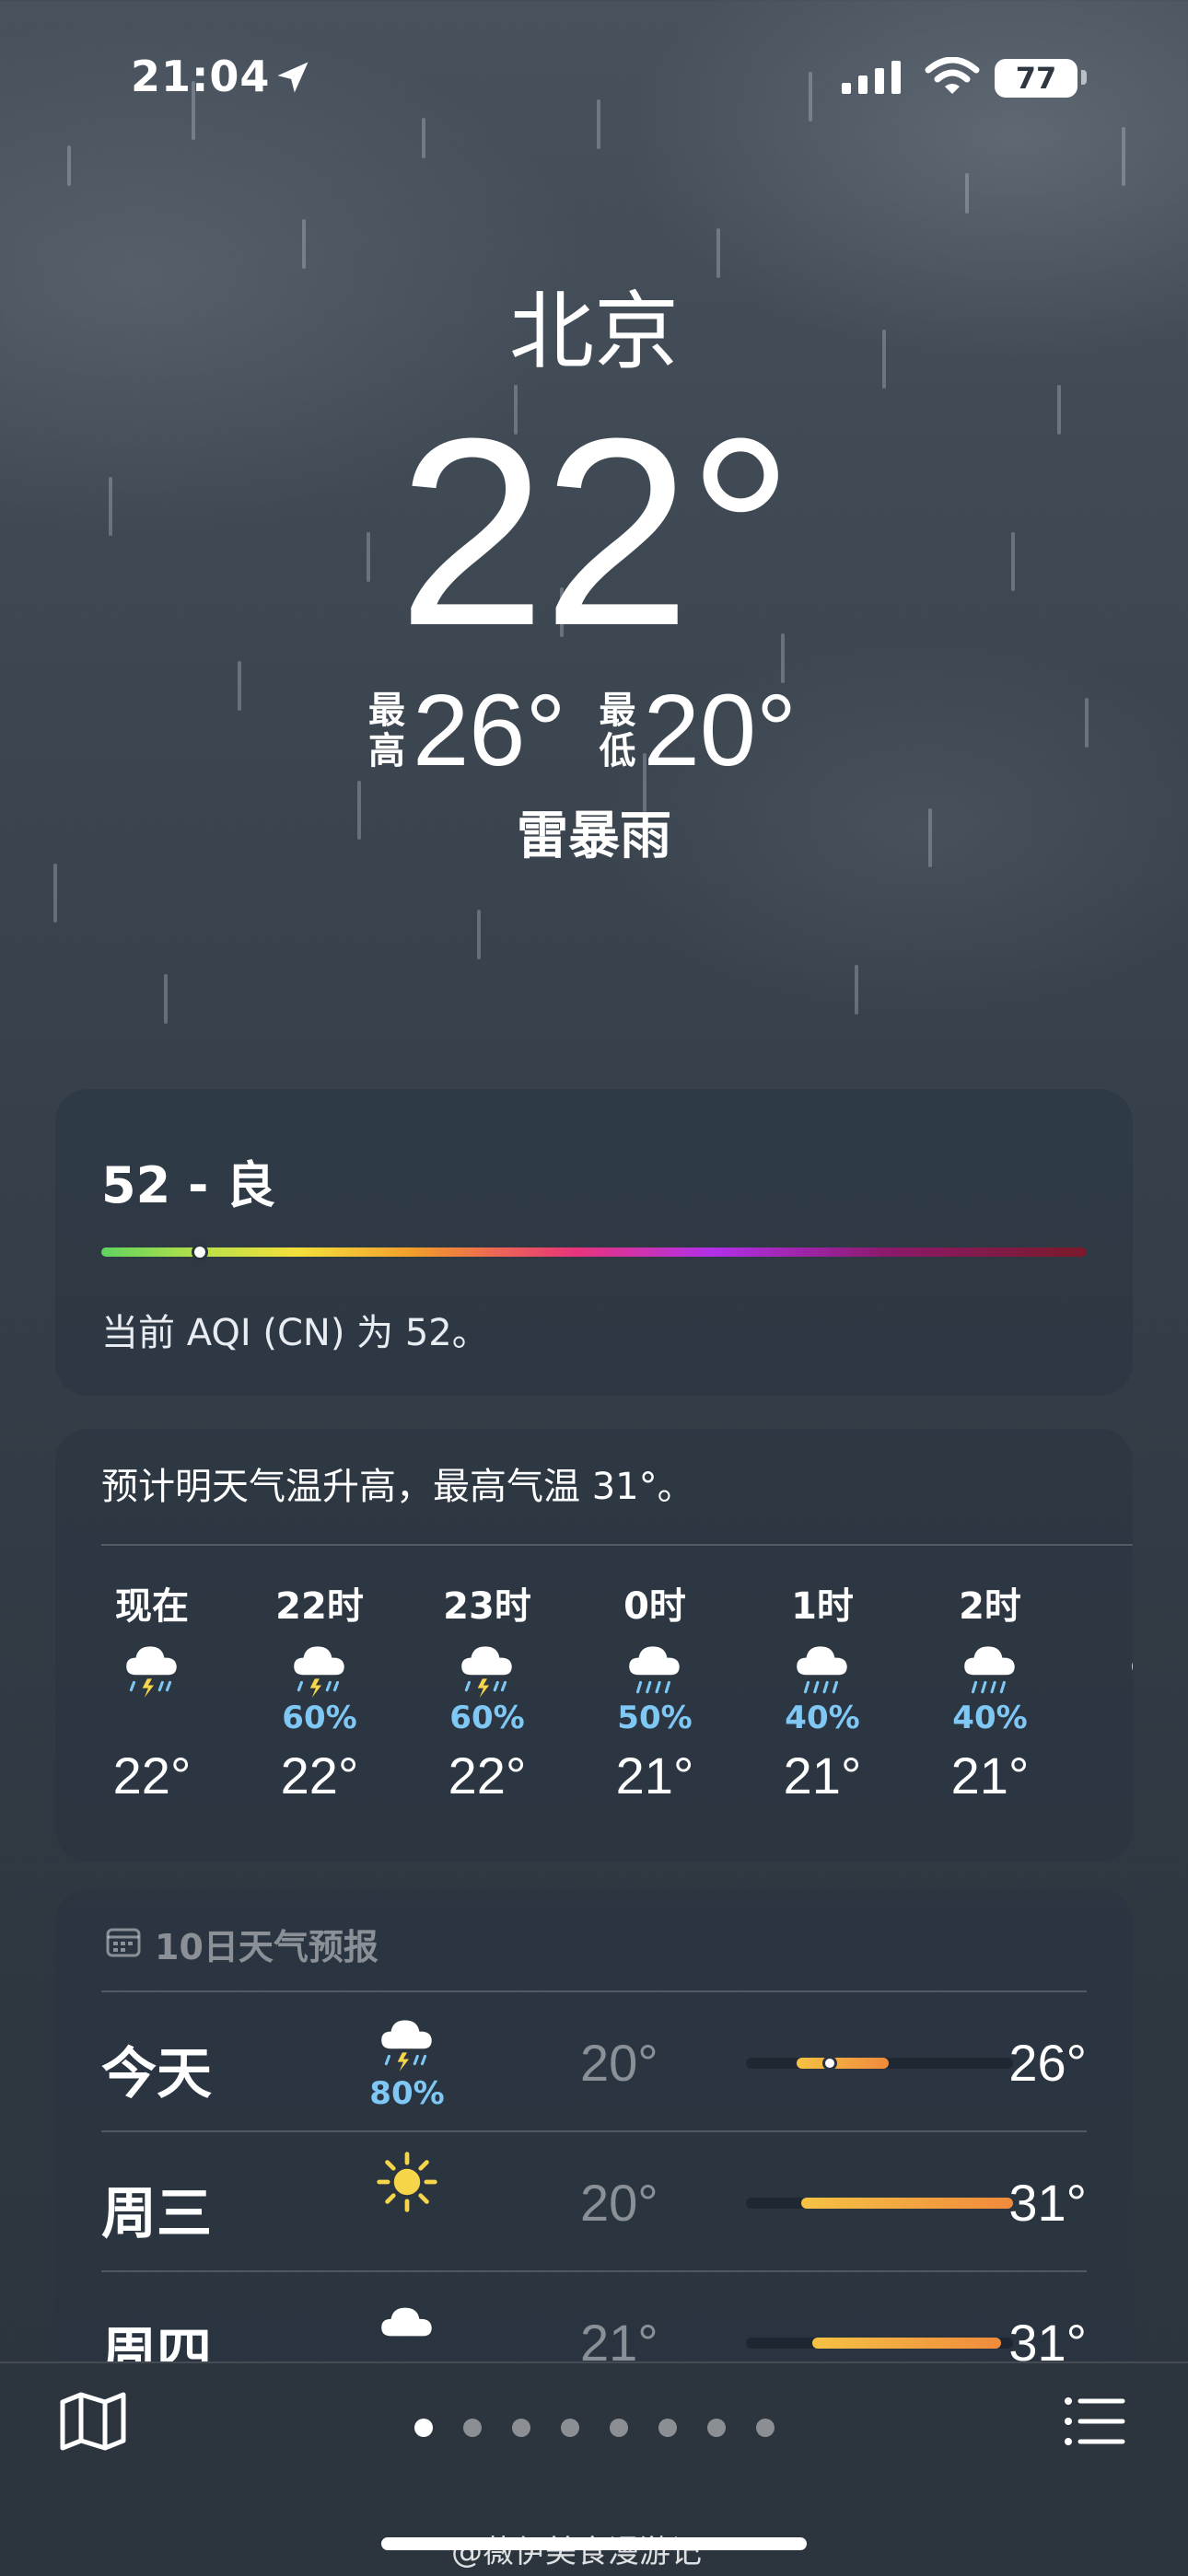 Image resolution: width=1188 pixels, height=2576 pixels. I want to click on hour-label: 1时, so click(822, 1606).